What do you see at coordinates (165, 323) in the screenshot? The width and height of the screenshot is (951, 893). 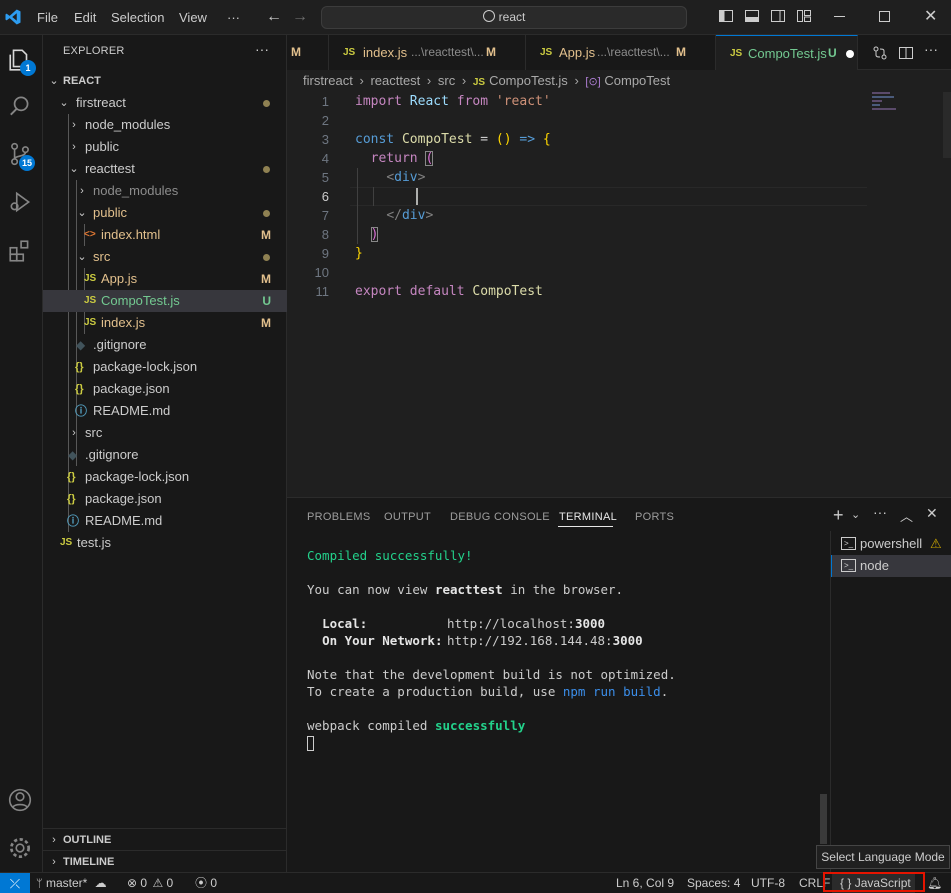 I see `file-index-js: JS index.js M` at bounding box center [165, 323].